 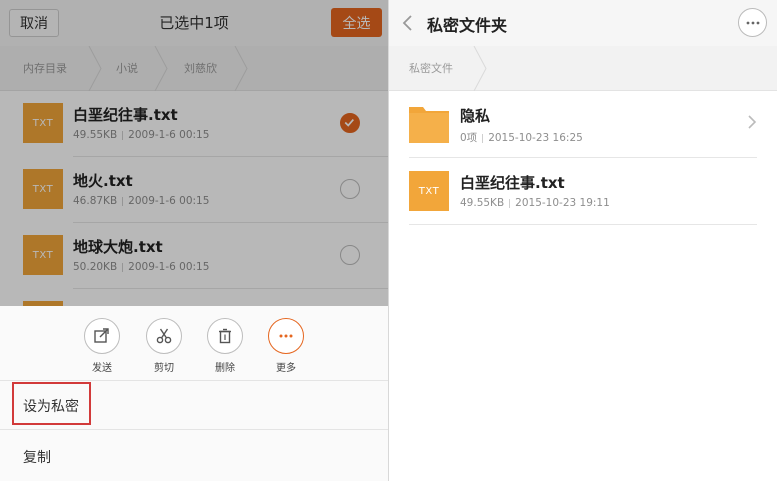 I want to click on more-button: 更多, so click(x=286, y=346).